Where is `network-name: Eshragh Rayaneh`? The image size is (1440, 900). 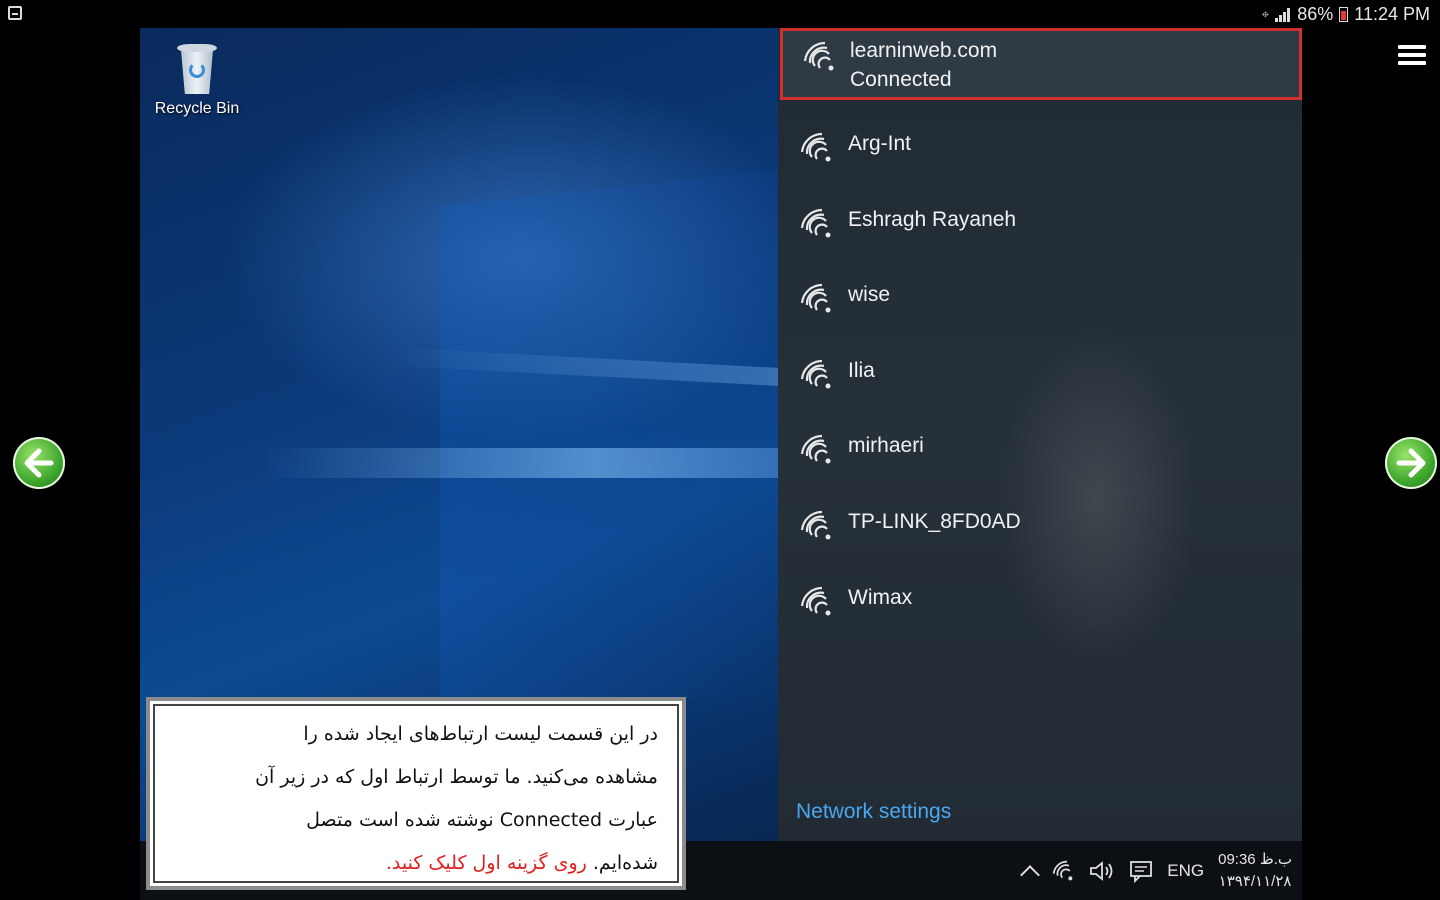
network-name: Eshragh Rayaneh is located at coordinates (932, 219).